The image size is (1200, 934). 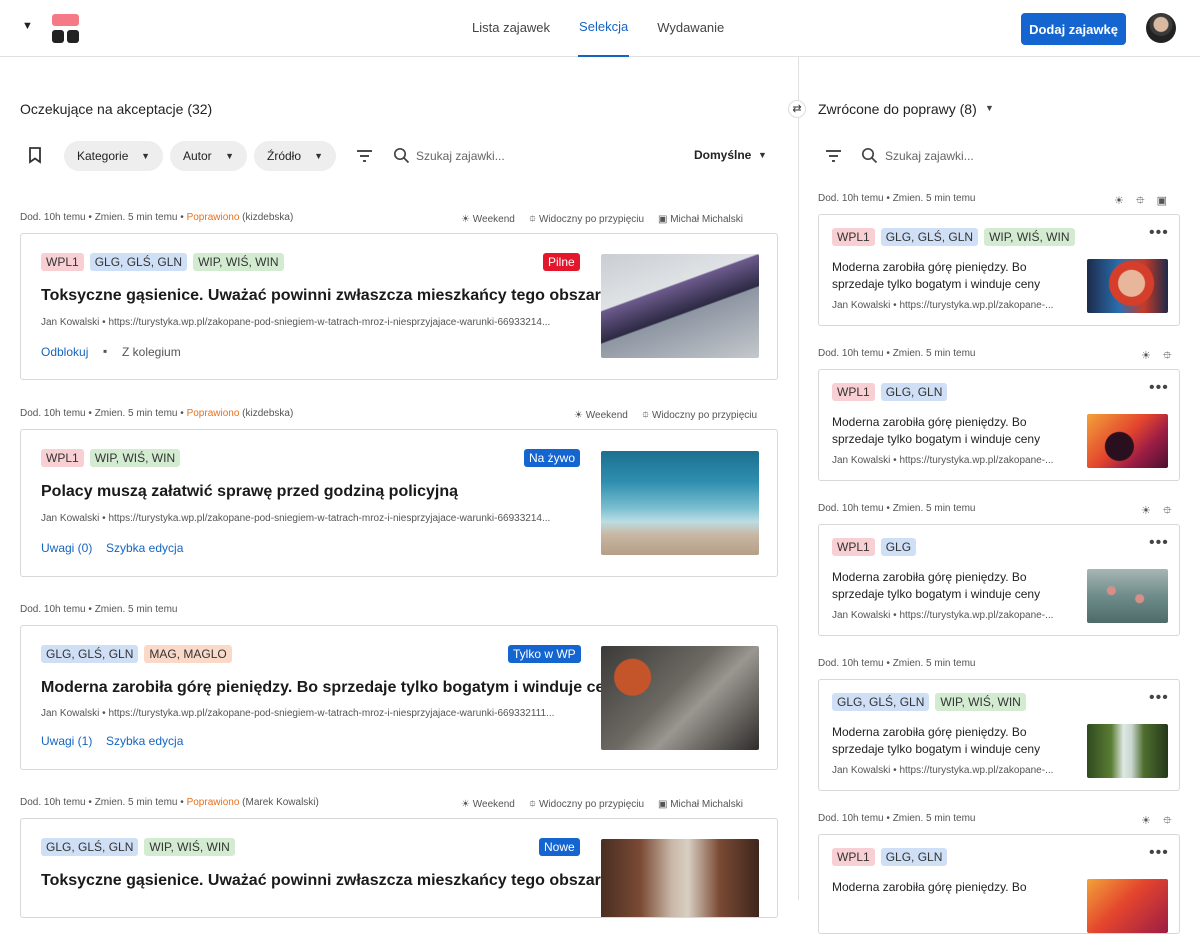 I want to click on comments-link: Uwagi (1), so click(x=66, y=741).